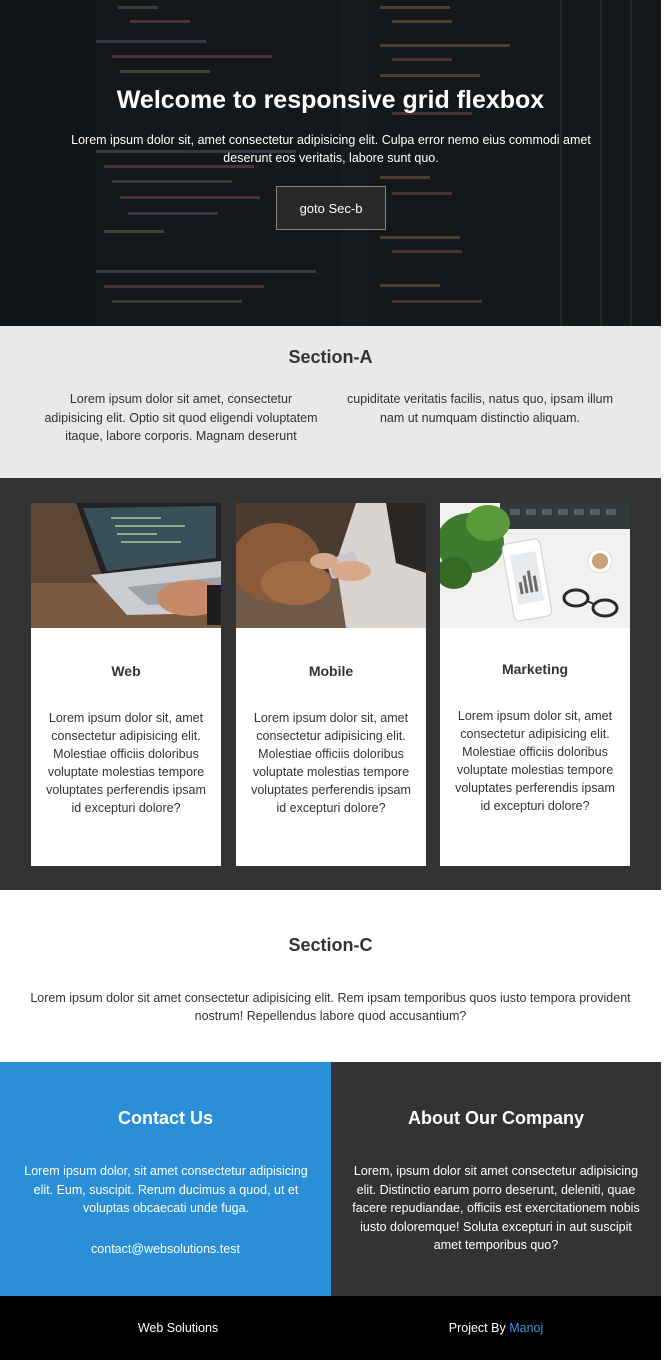  What do you see at coordinates (330, 357) in the screenshot?
I see `section-a-title: Section-A` at bounding box center [330, 357].